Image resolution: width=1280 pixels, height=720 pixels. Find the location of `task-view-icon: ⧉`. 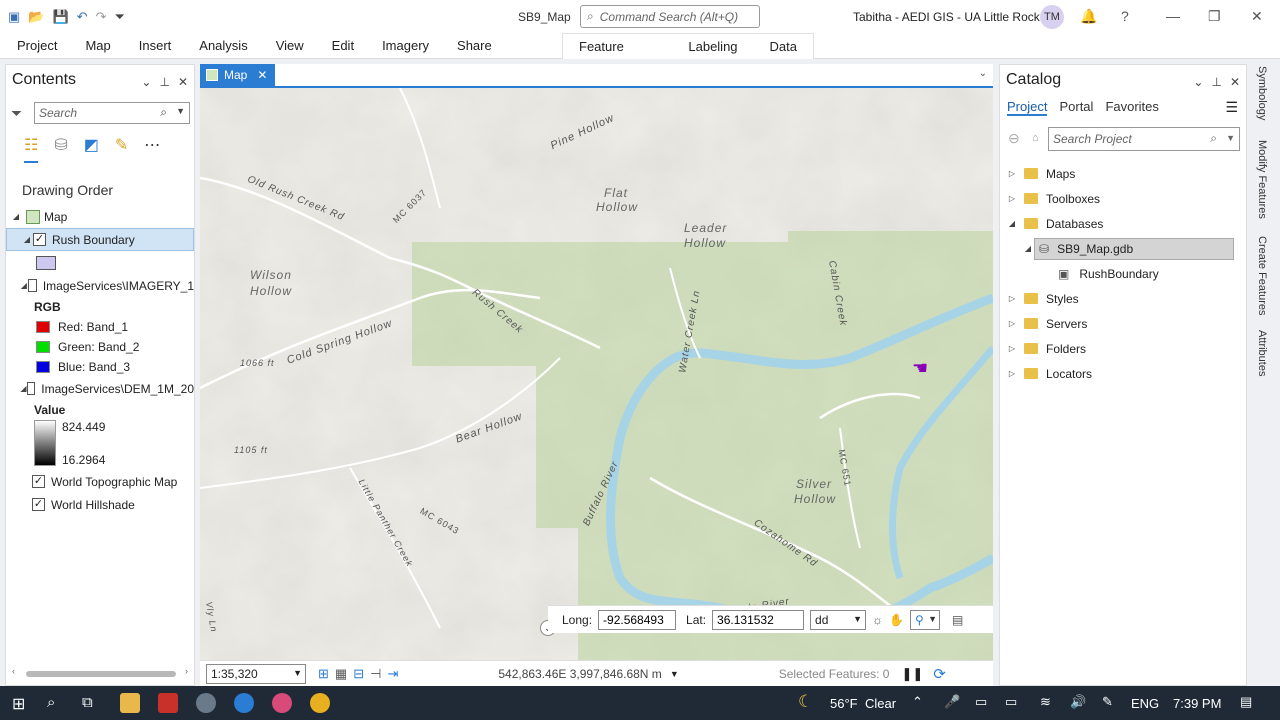

task-view-icon: ⧉ is located at coordinates (87, 702).